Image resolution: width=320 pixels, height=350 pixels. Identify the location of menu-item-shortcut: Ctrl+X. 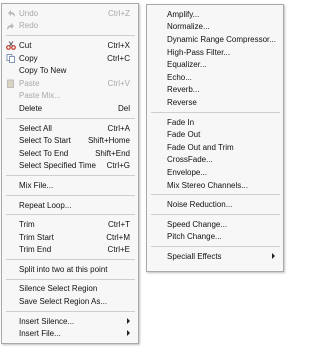
(118, 45).